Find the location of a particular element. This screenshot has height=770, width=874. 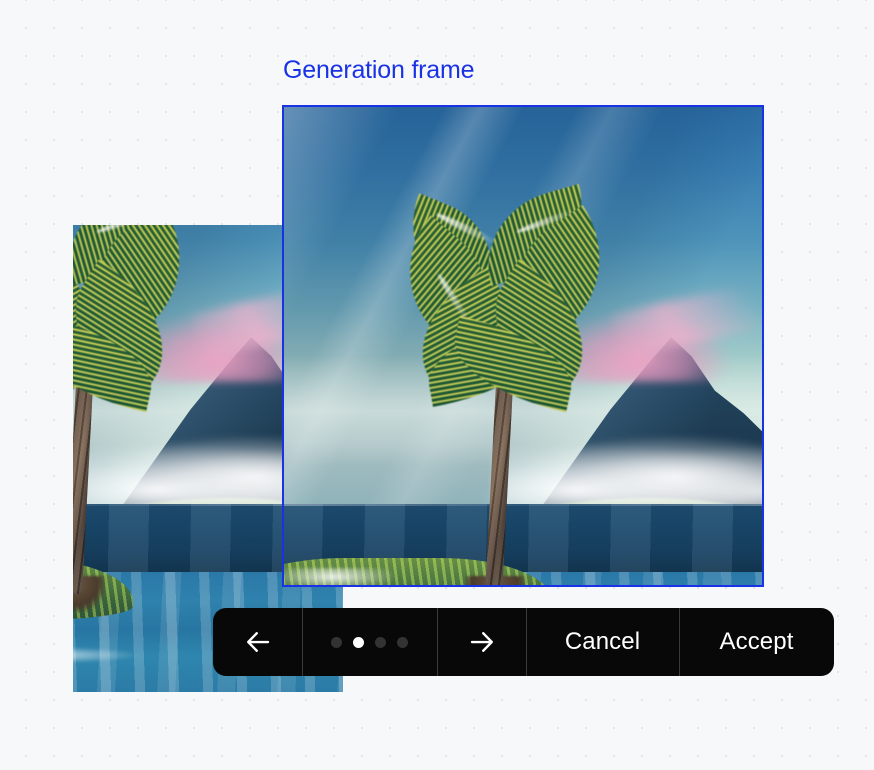

island-sand is located at coordinates (338, 577).